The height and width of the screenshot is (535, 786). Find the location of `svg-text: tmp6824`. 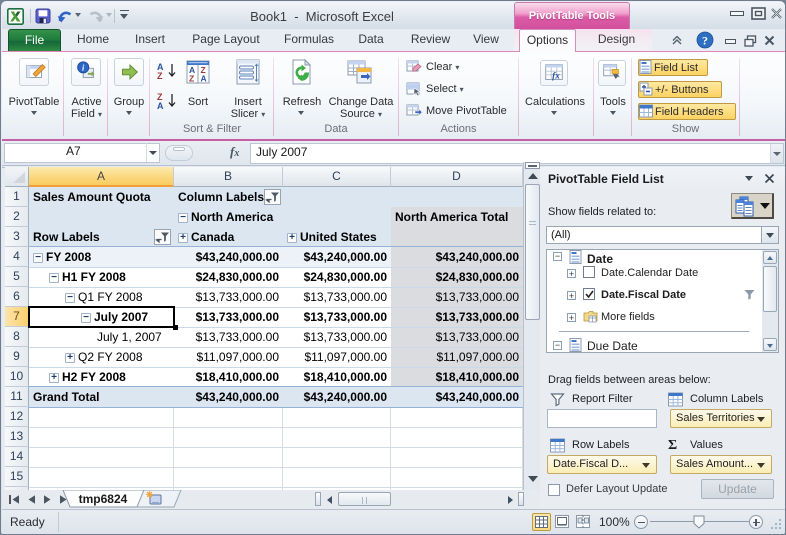

svg-text: tmp6824 is located at coordinates (103, 499).